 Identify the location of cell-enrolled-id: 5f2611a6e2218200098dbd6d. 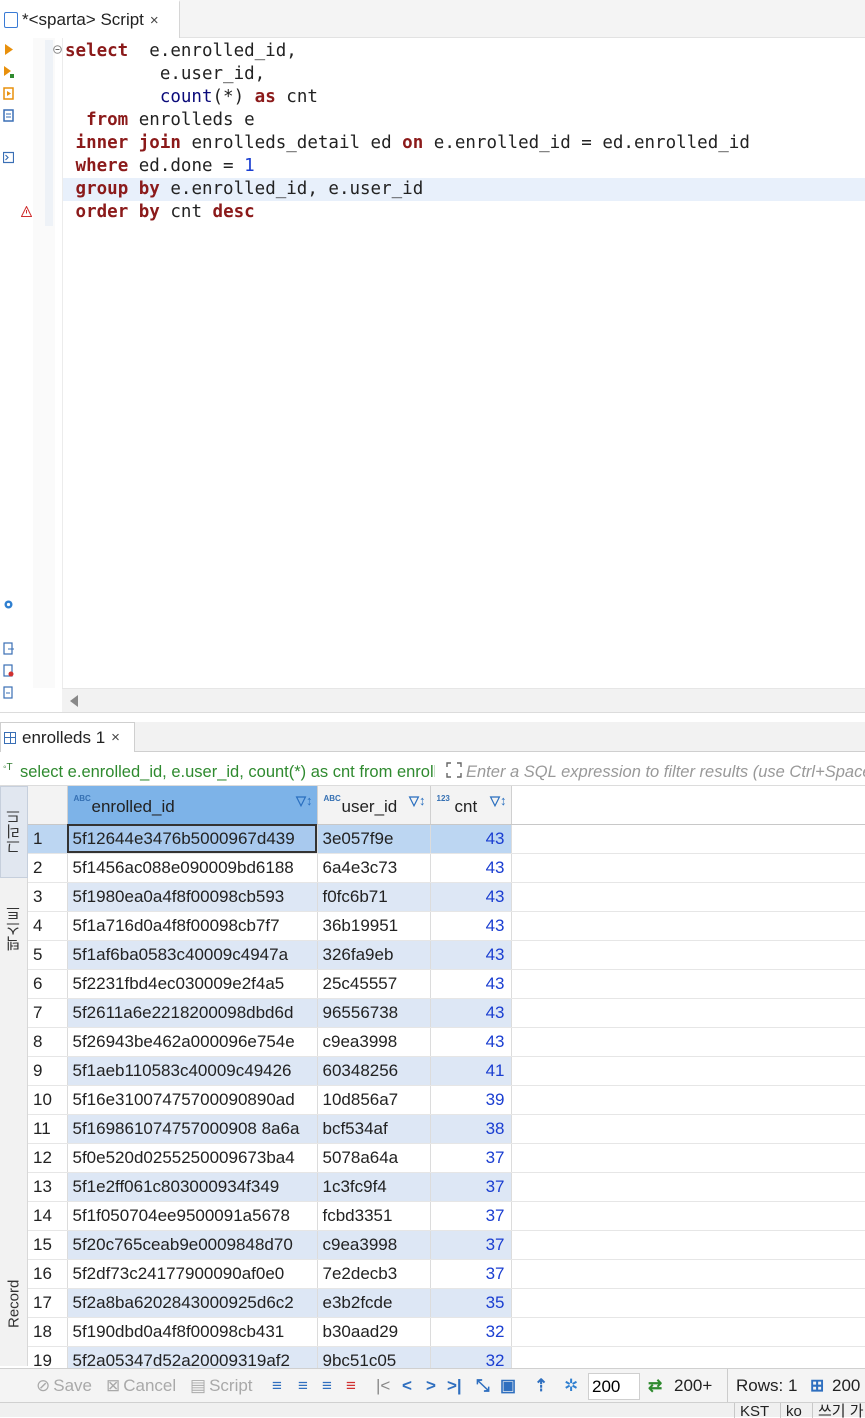
(192, 1013).